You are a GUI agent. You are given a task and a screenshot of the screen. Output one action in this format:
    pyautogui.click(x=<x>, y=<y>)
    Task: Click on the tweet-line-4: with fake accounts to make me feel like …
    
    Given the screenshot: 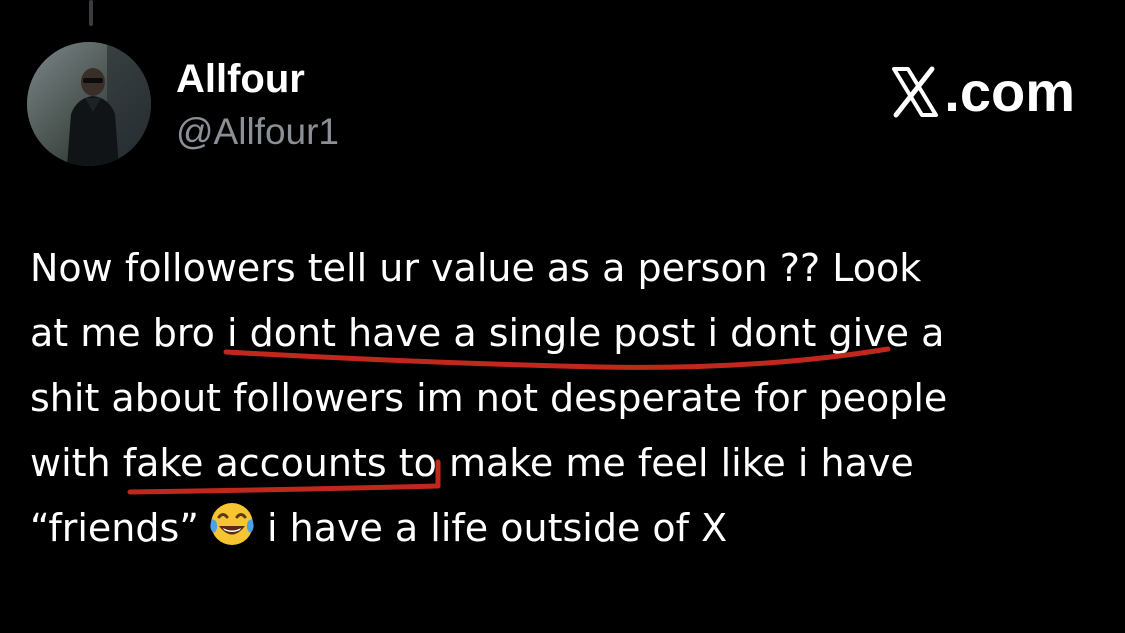 What is the action you would take?
    pyautogui.click(x=472, y=463)
    